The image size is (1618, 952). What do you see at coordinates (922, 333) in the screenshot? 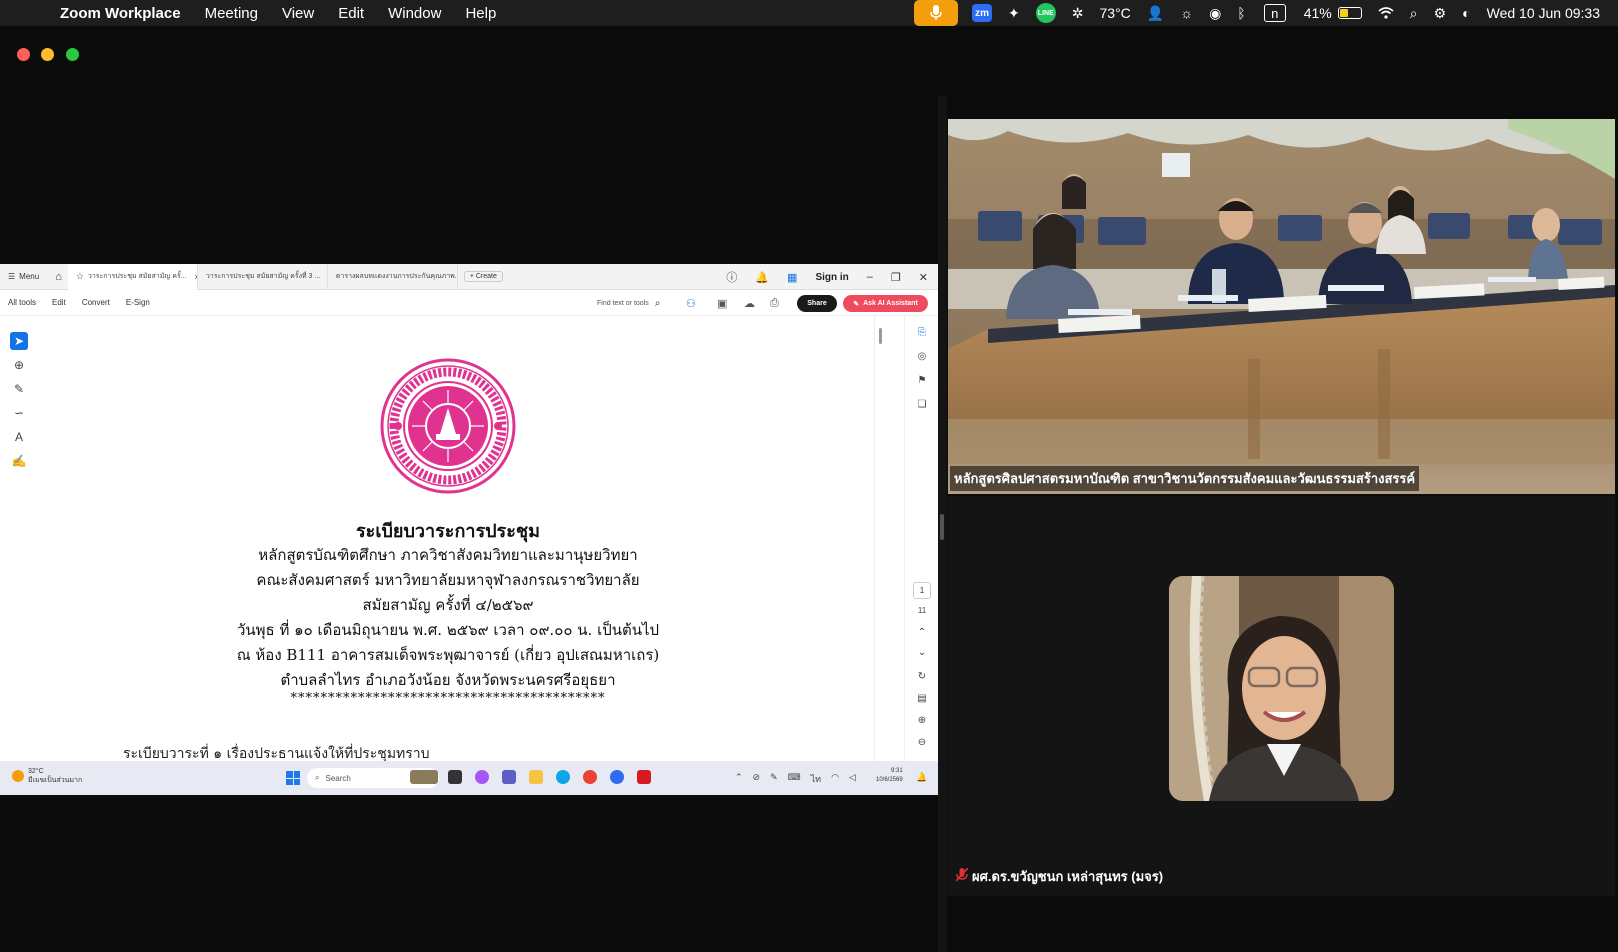
I see `ai-summary-icon: ⎘` at bounding box center [922, 333].